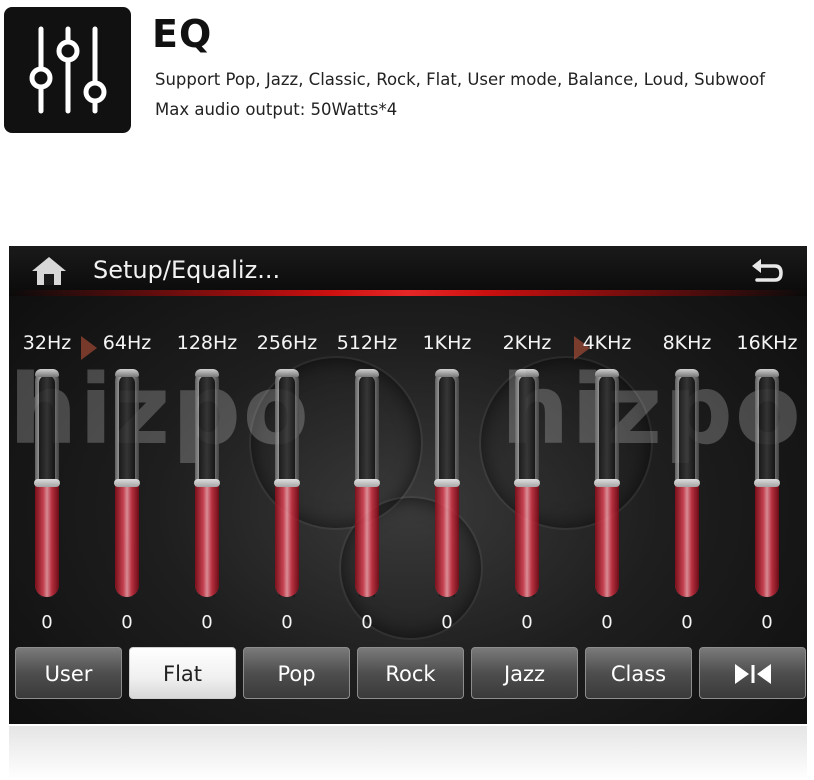 Image resolution: width=814 pixels, height=780 pixels. What do you see at coordinates (182, 673) in the screenshot?
I see `preset-button-flat: Flat` at bounding box center [182, 673].